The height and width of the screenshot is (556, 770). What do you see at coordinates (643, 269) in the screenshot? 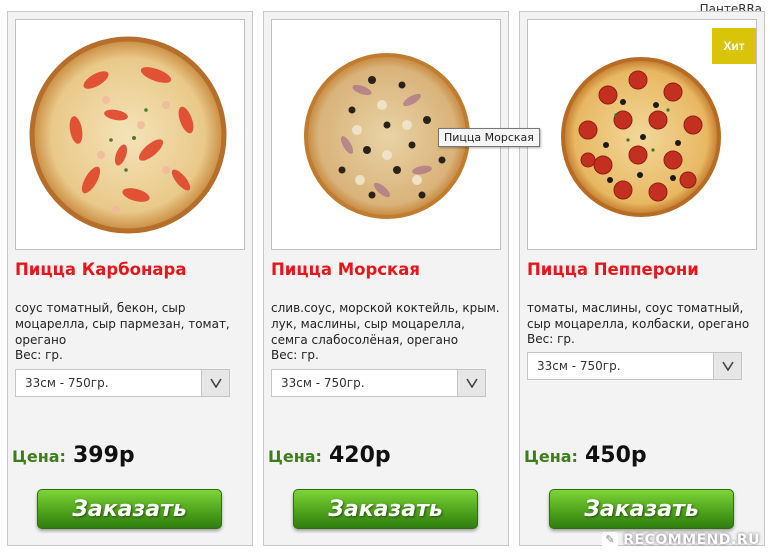
I see `product-title: Пицца Пепперони` at bounding box center [643, 269].